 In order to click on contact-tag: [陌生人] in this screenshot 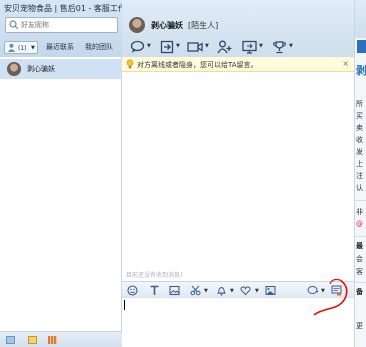, I will do `click(203, 25)`.